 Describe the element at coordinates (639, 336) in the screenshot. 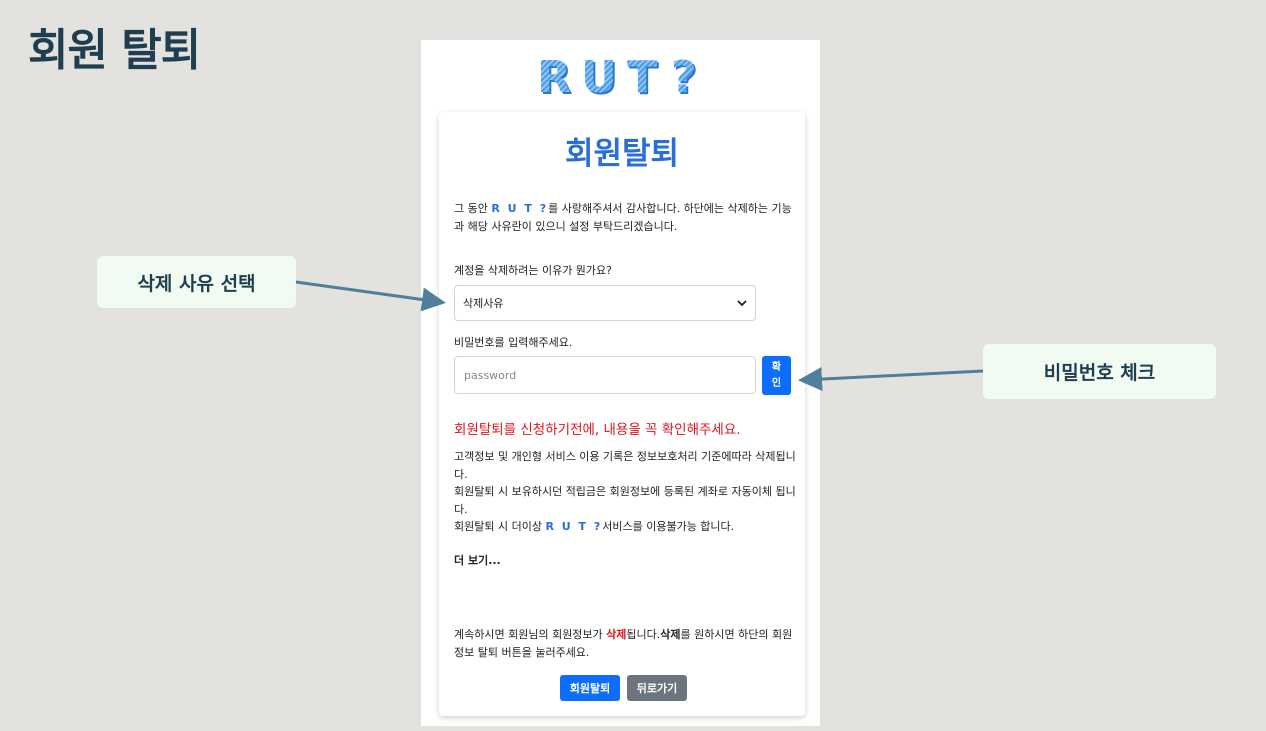

I see `callout-arrows` at that location.